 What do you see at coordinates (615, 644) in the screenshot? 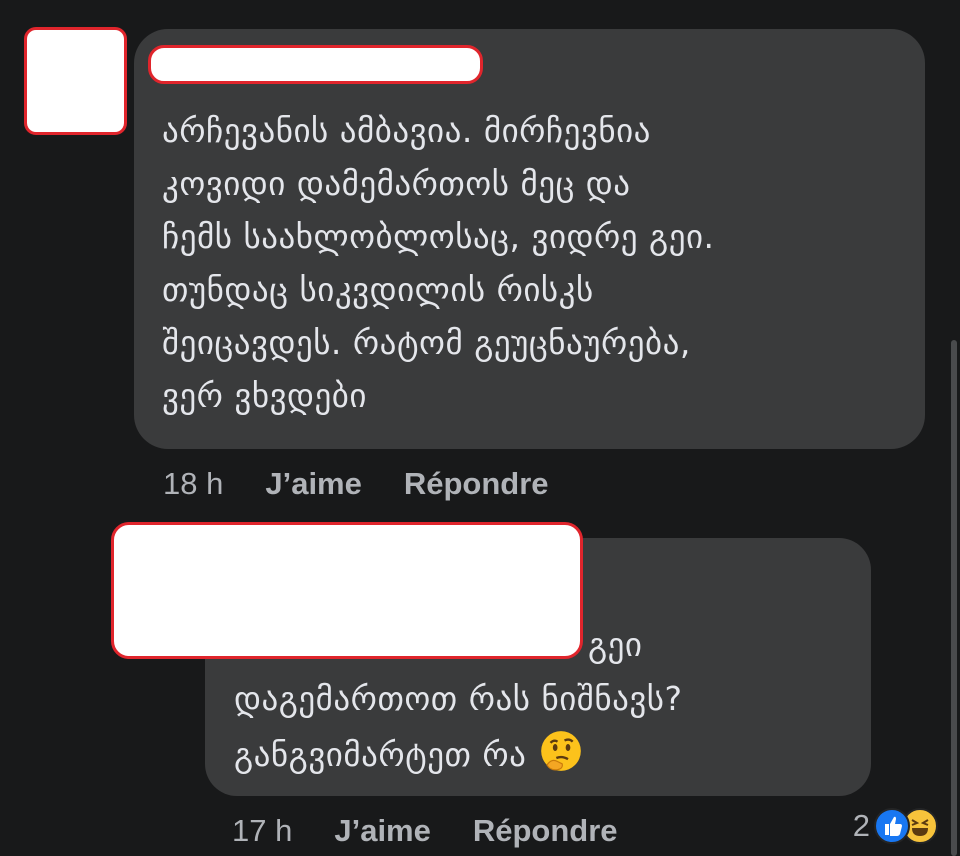
I see `reply-text-line-1: გეი` at bounding box center [615, 644].